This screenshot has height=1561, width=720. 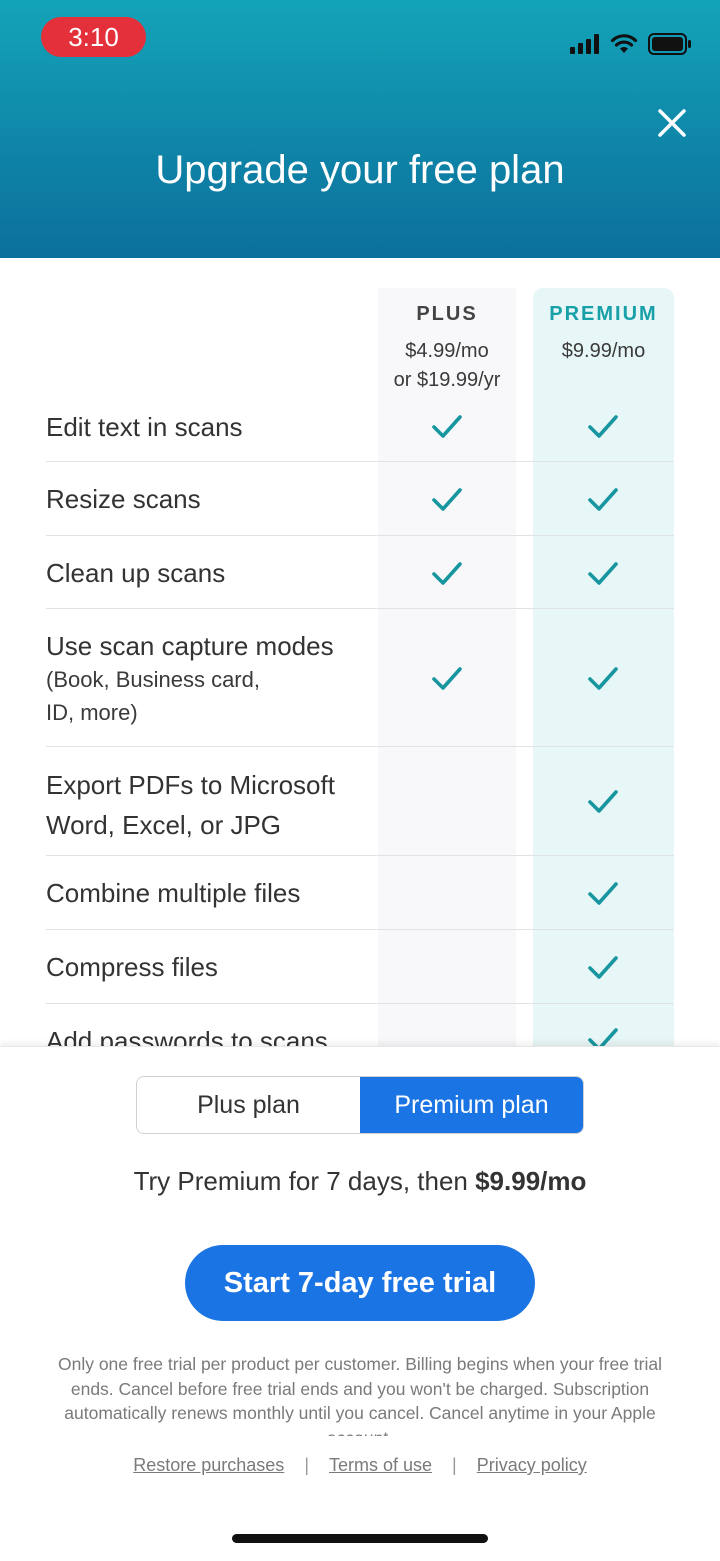 What do you see at coordinates (123, 499) in the screenshot?
I see `feature-label: Resize scans` at bounding box center [123, 499].